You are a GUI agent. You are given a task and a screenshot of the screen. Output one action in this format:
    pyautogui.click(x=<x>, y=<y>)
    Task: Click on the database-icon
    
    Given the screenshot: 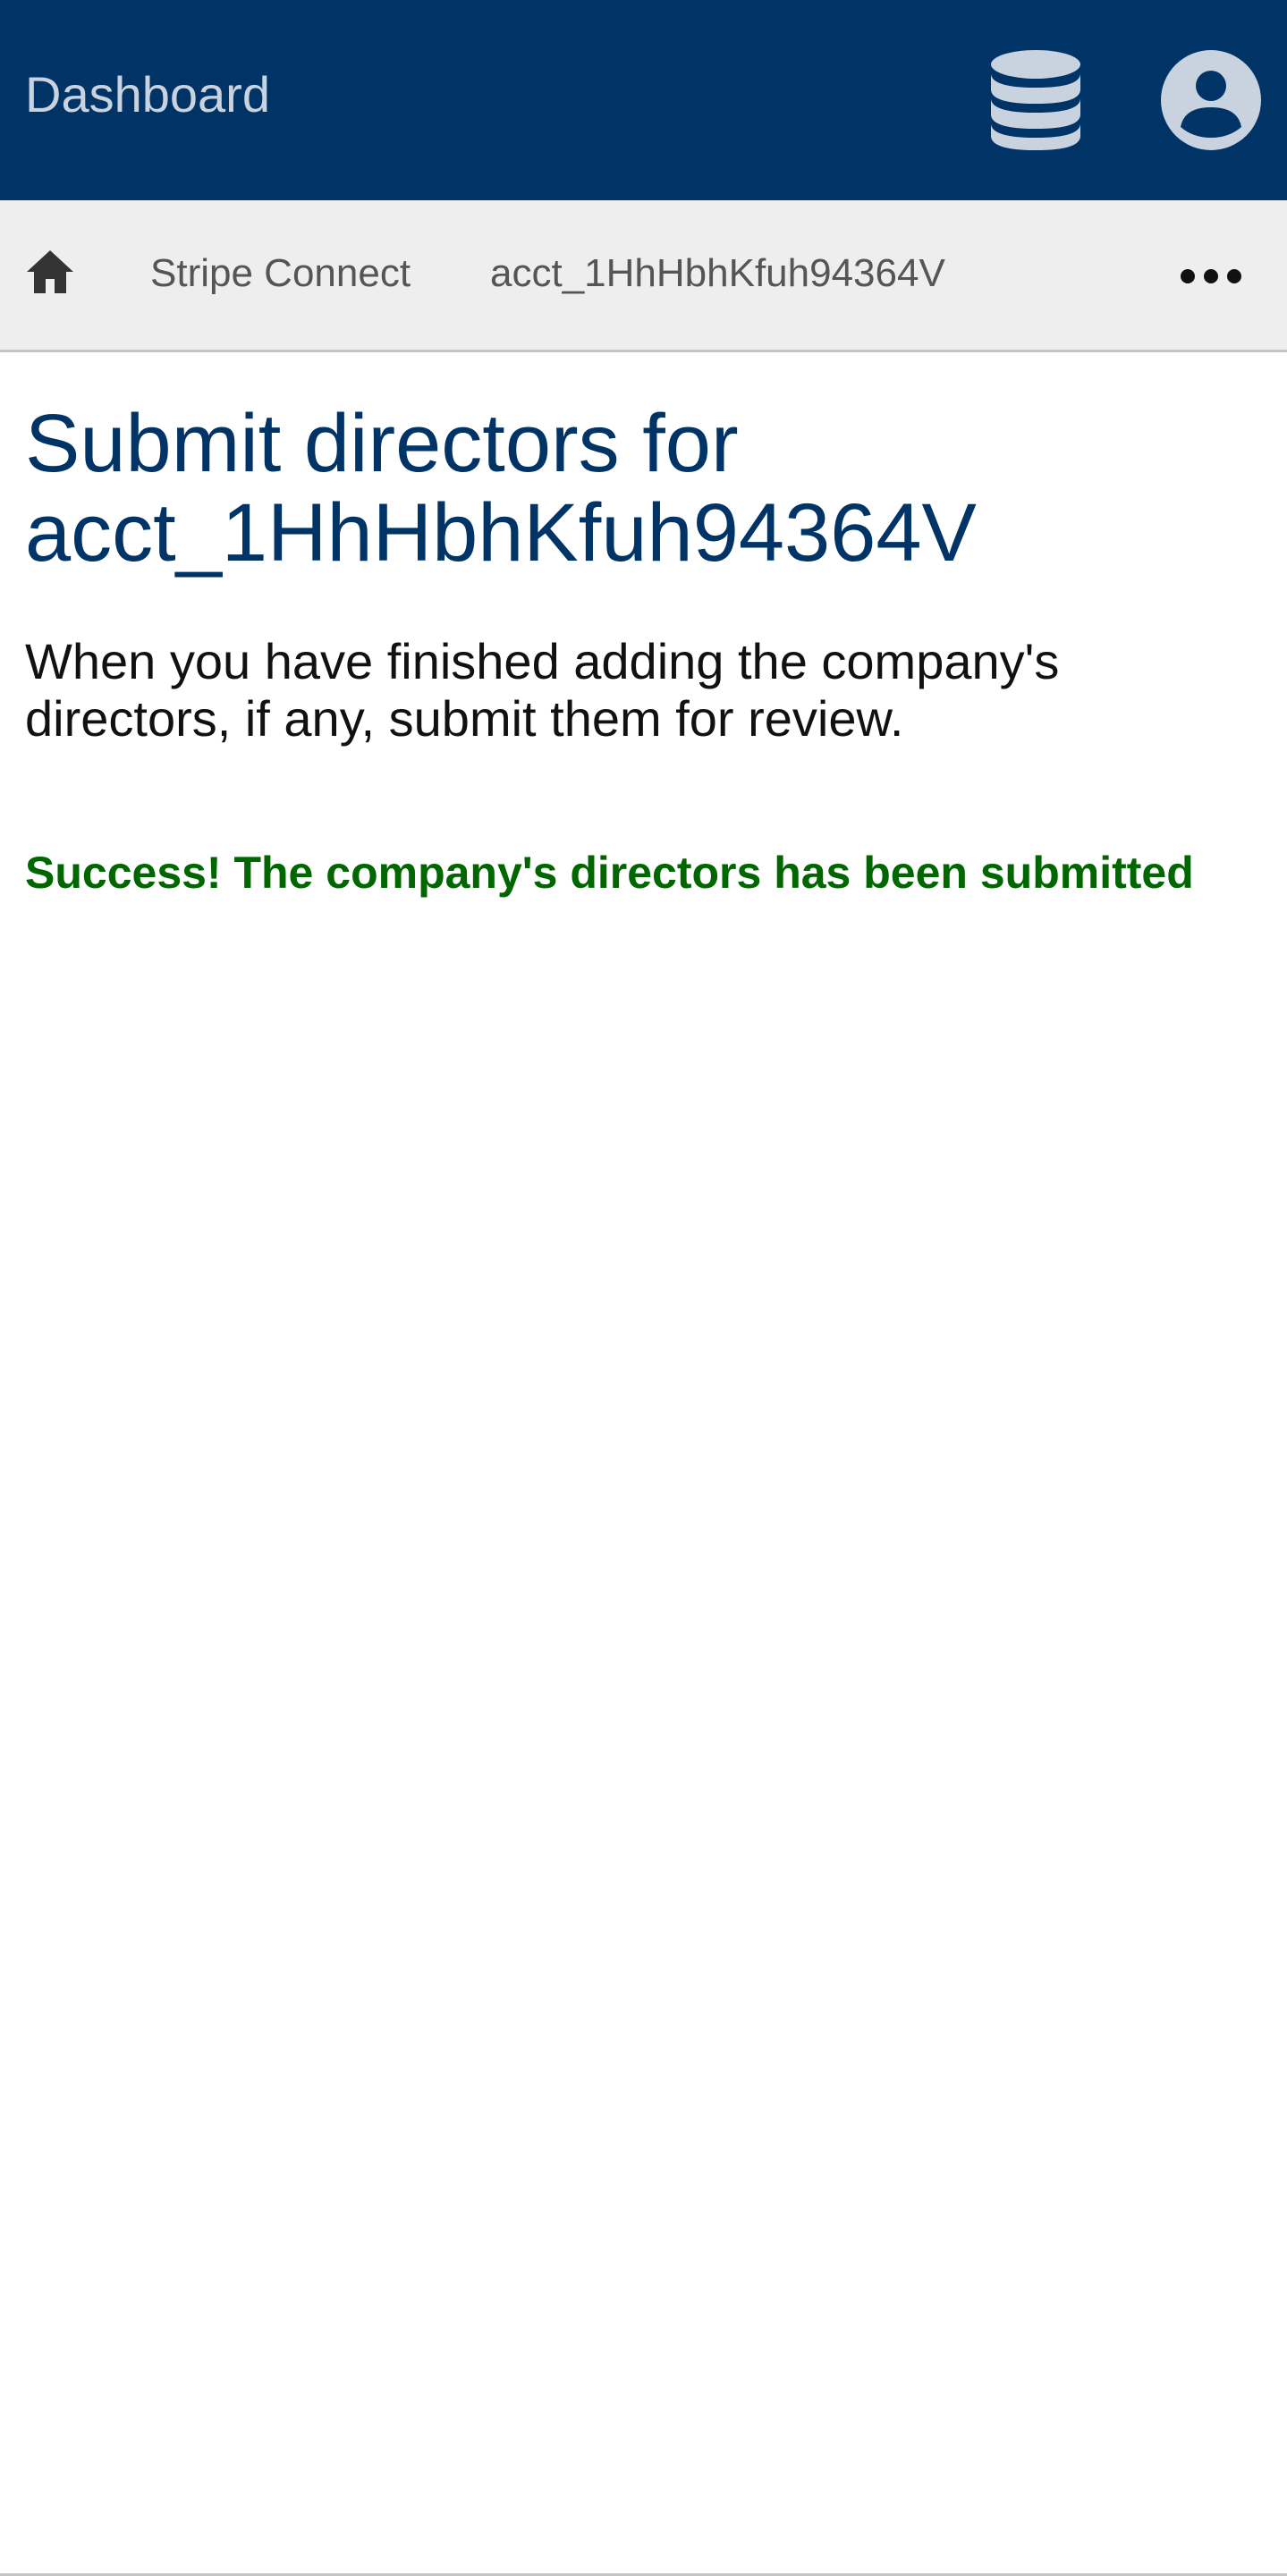 What is the action you would take?
    pyautogui.click(x=1035, y=100)
    